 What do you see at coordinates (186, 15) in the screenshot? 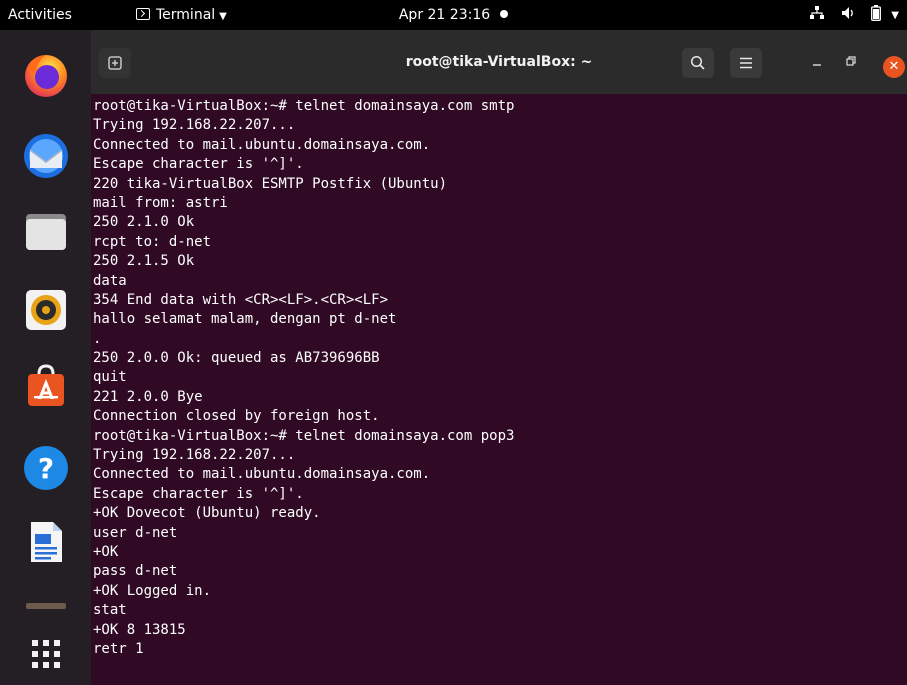
I see `app-menu-label: Terminal` at bounding box center [186, 15].